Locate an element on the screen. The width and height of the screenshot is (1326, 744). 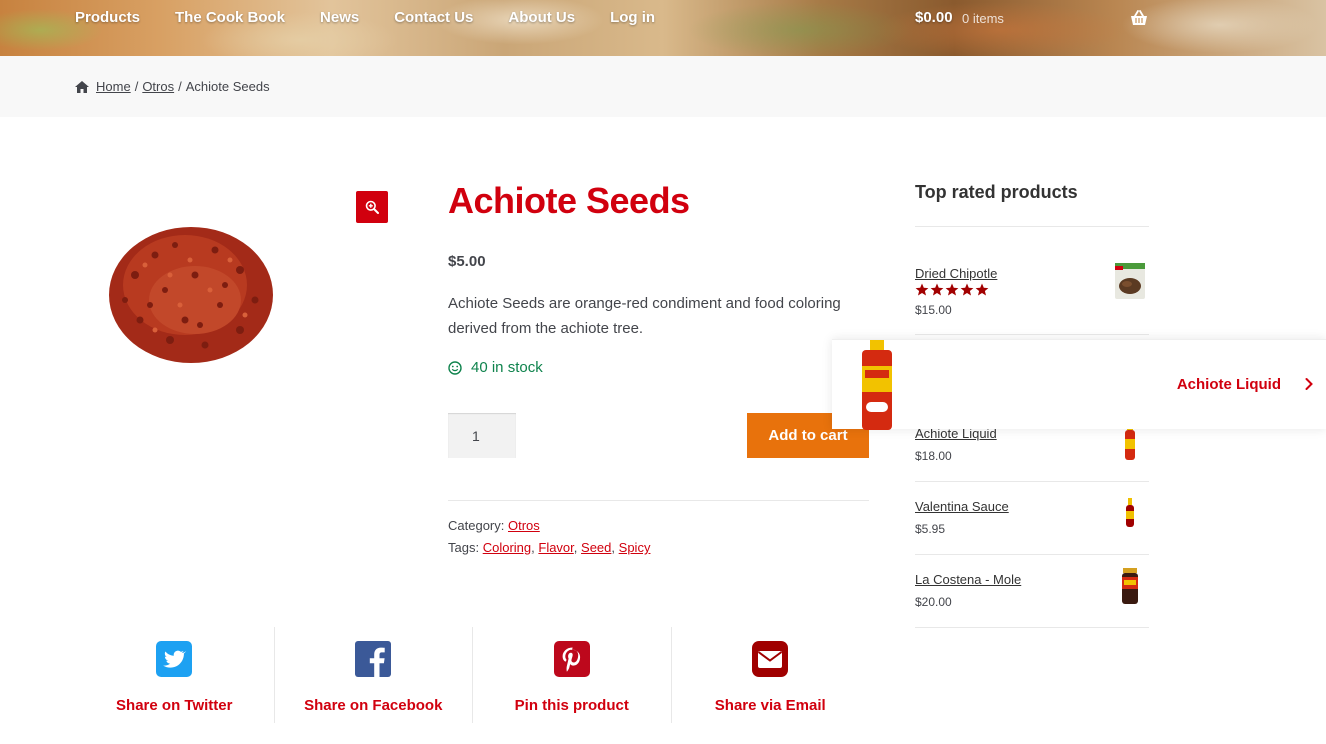
widget-title: Top rated products is located at coordinates (996, 192).